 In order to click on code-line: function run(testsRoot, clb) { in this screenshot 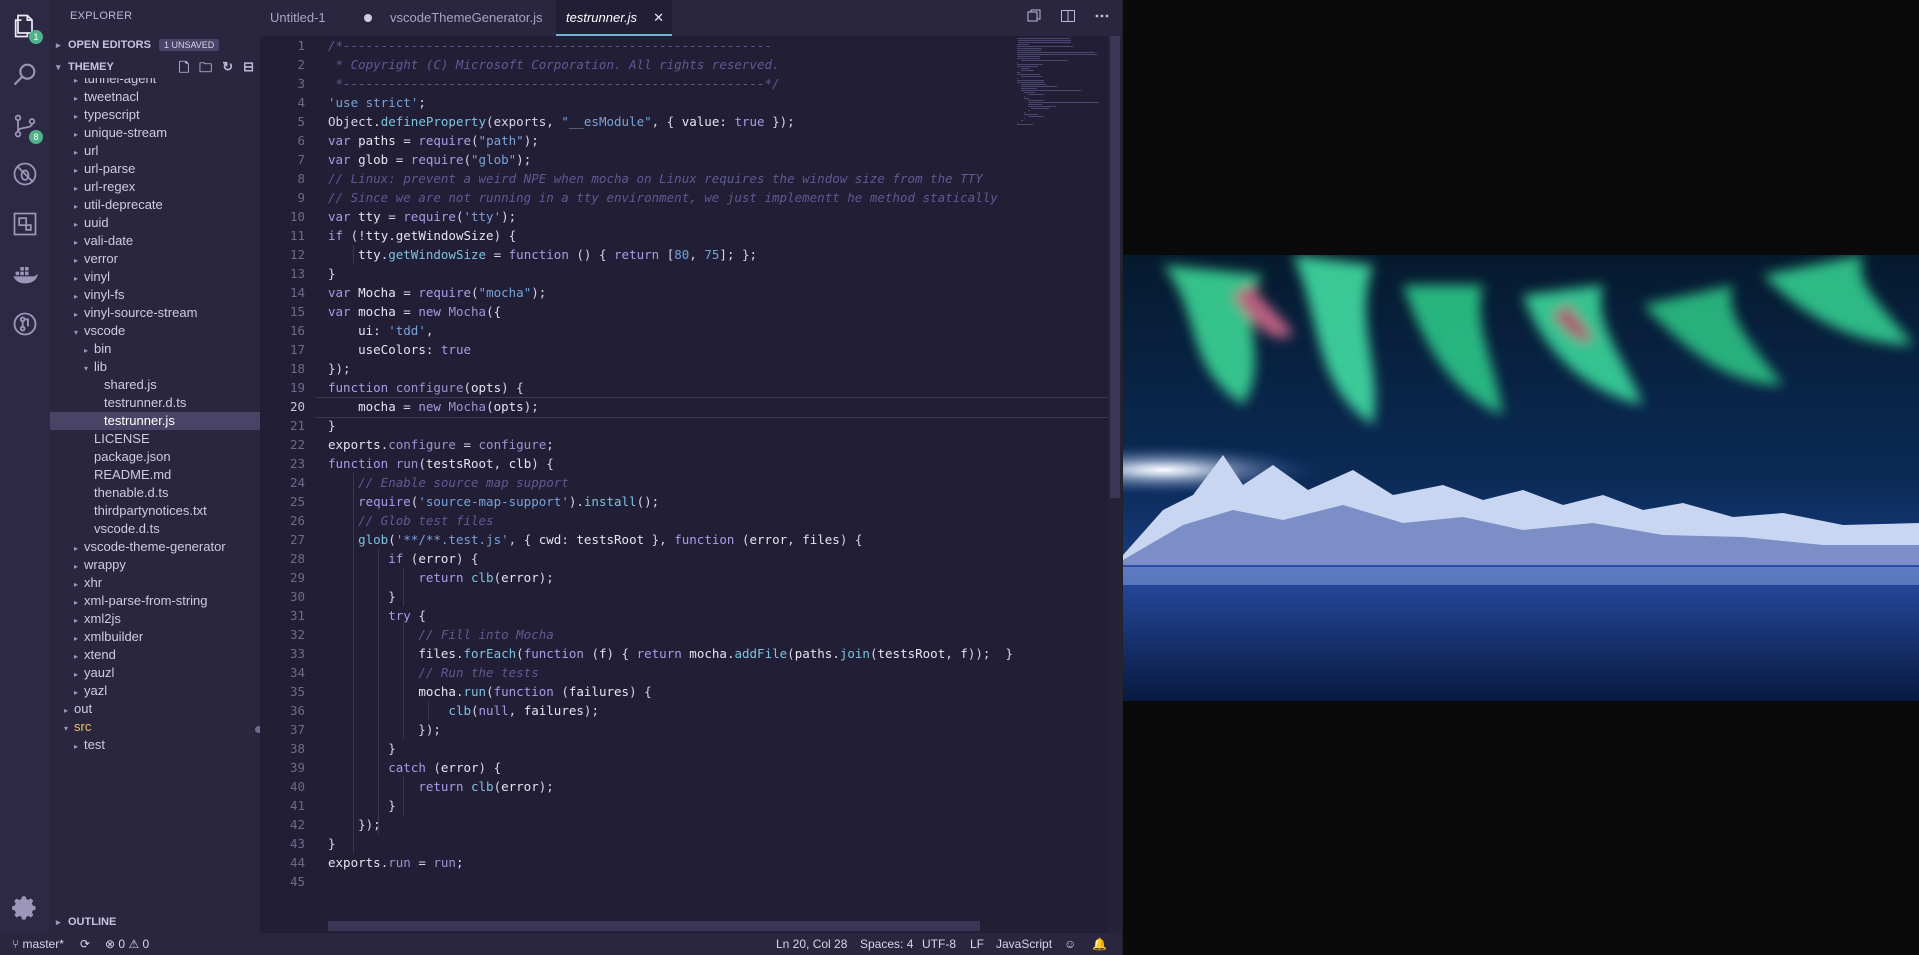, I will do `click(441, 463)`.